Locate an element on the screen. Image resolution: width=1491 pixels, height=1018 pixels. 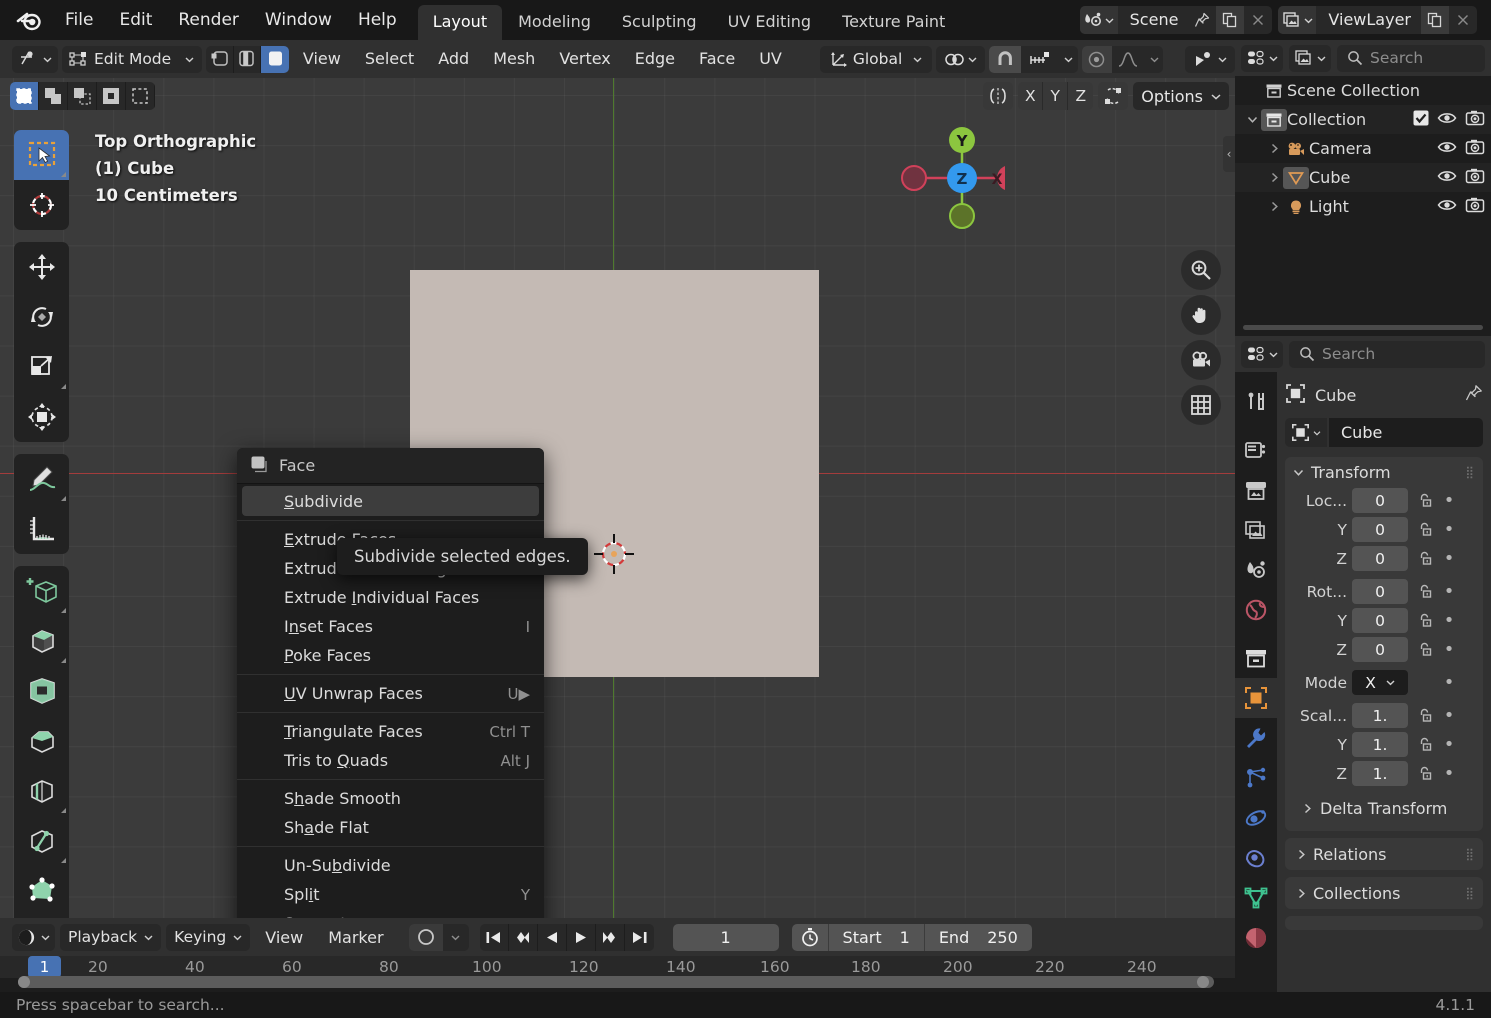
relations-panel: Relations ⣿ is located at coordinates (1384, 854).